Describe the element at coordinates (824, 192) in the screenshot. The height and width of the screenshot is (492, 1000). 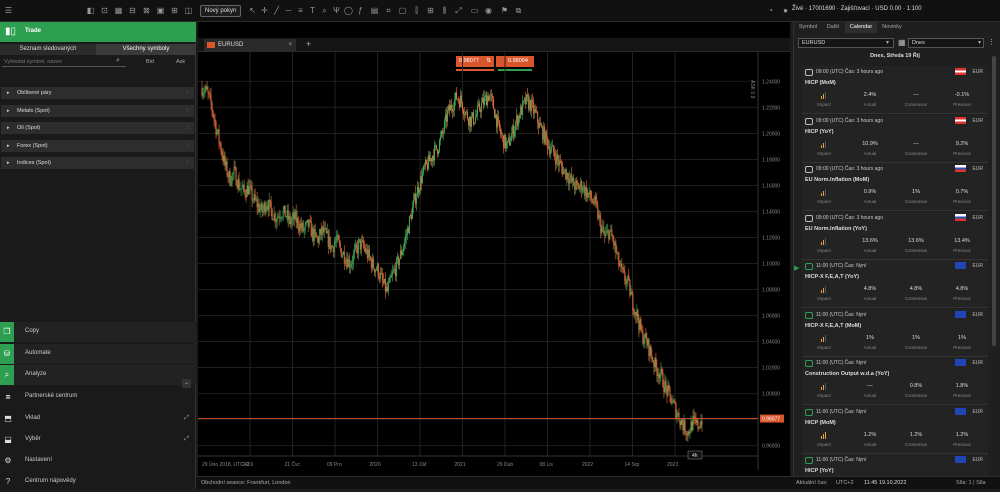
I see `impact-bars-icon` at that location.